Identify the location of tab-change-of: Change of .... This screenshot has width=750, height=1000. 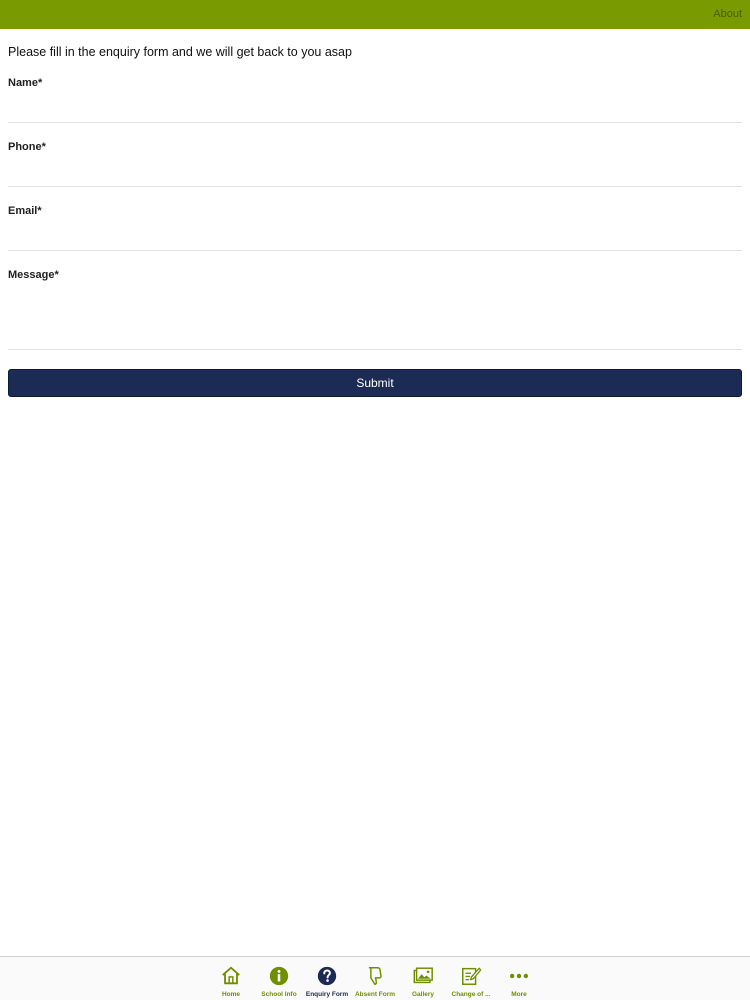
(471, 982).